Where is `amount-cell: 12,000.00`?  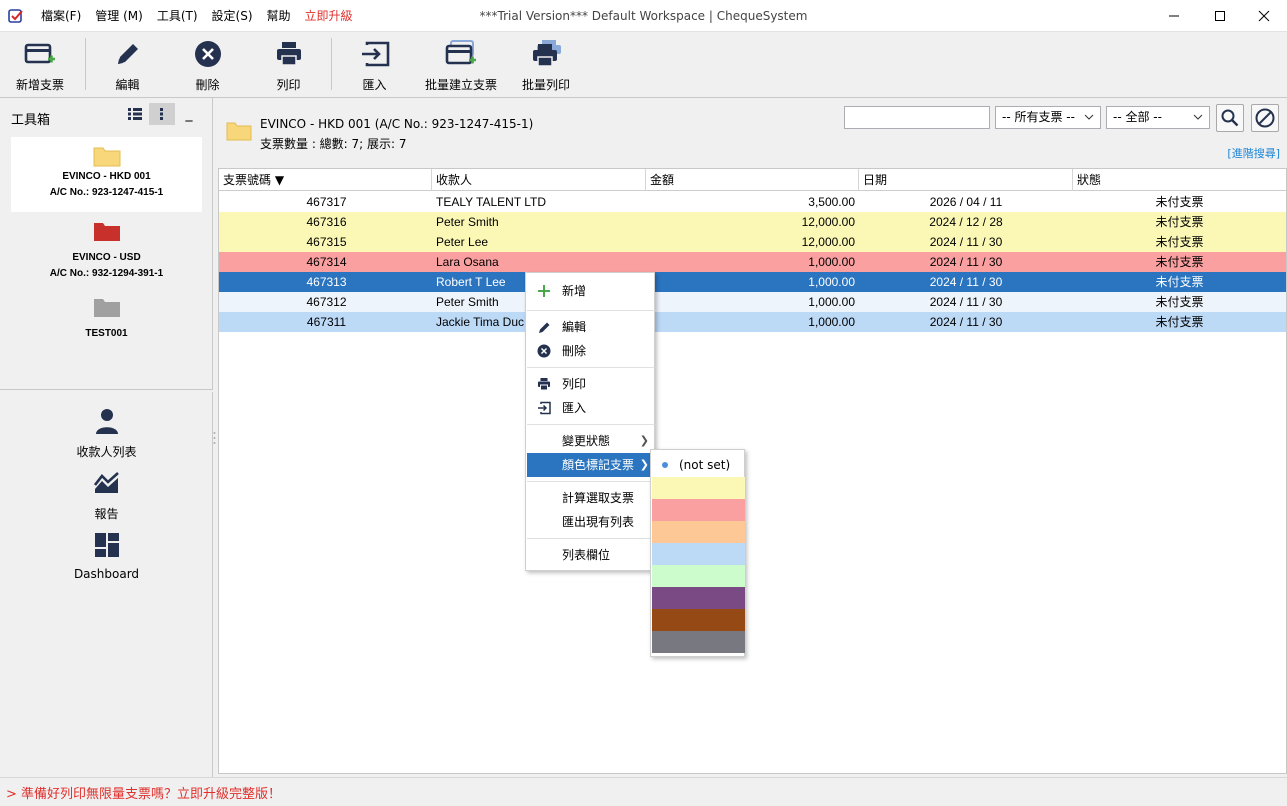 amount-cell: 12,000.00 is located at coordinates (828, 242).